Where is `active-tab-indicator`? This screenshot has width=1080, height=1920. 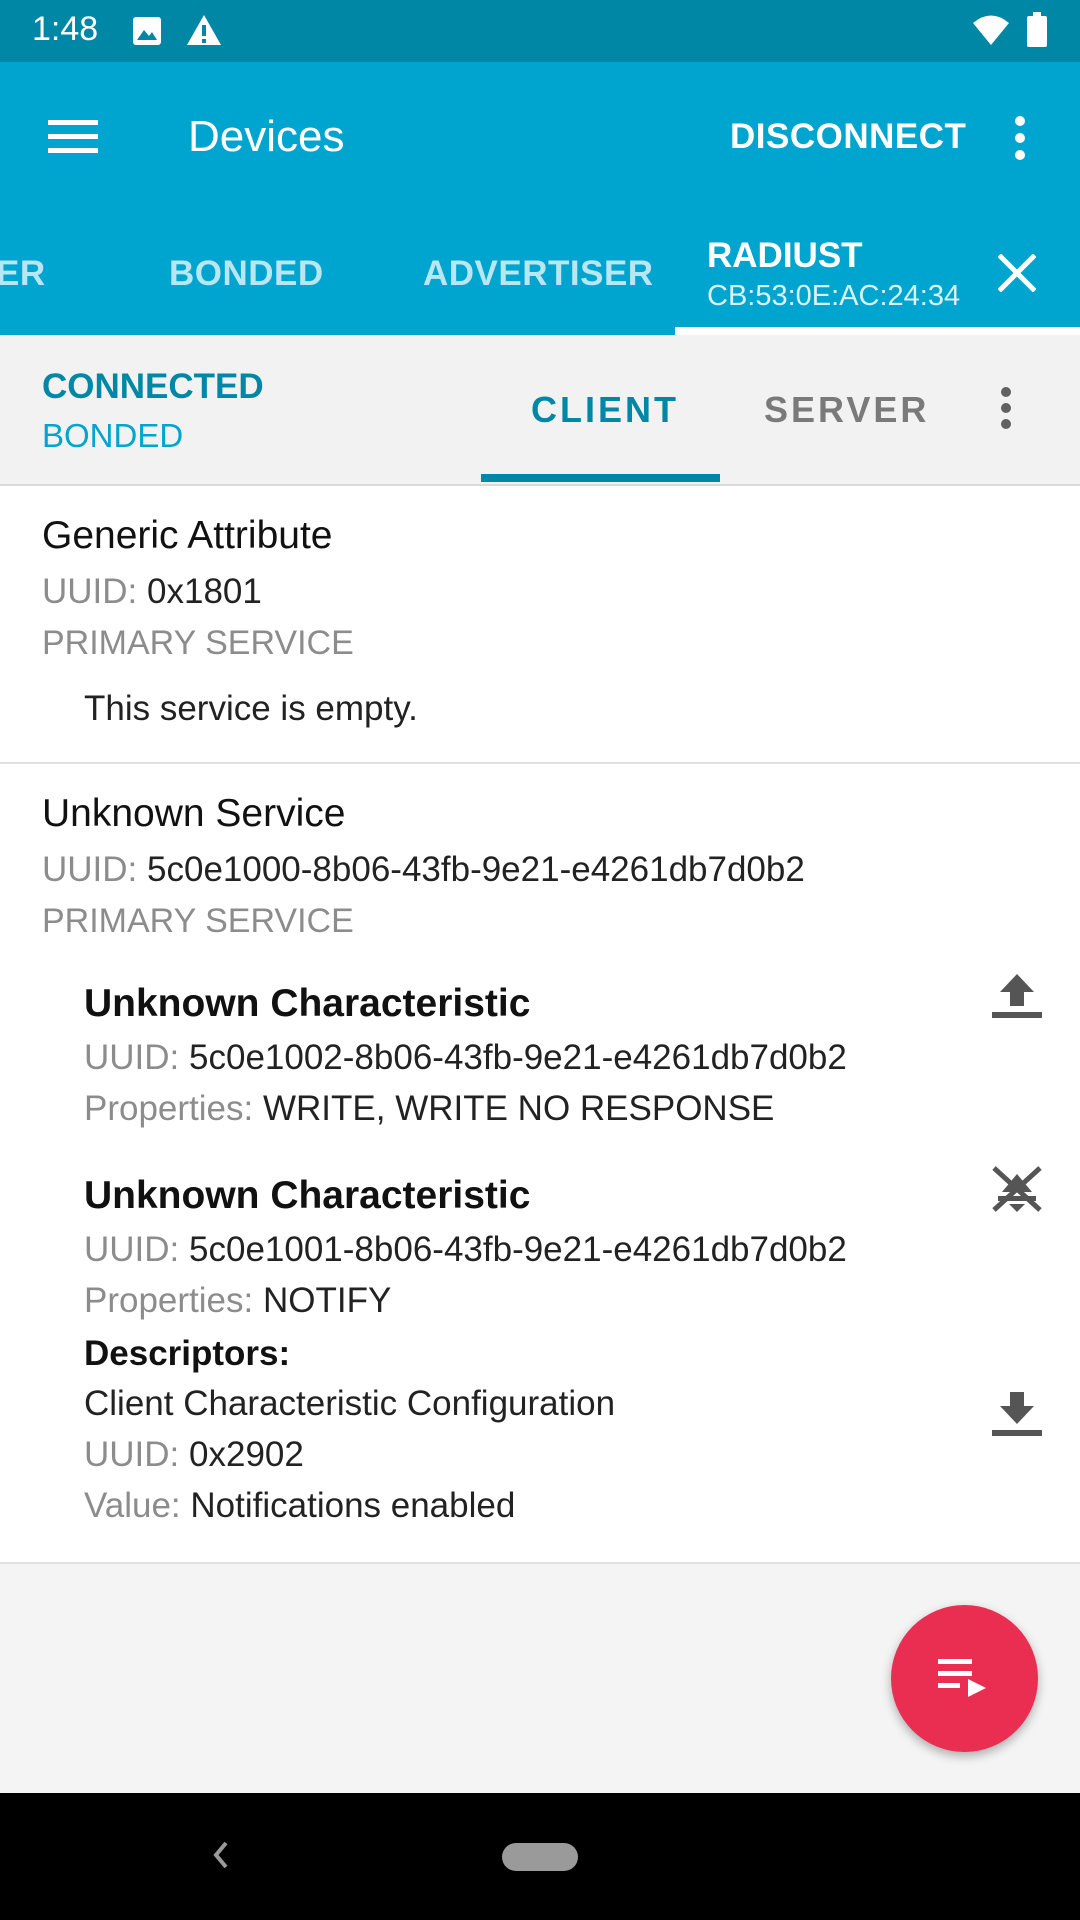 active-tab-indicator is located at coordinates (877, 331).